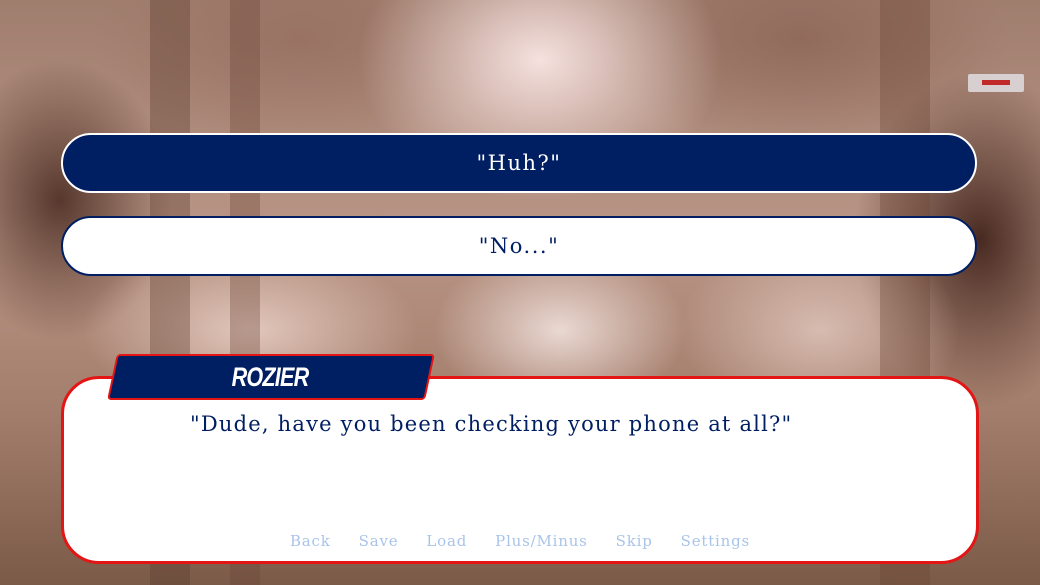  What do you see at coordinates (310, 541) in the screenshot?
I see `quick-menu-back: Back` at bounding box center [310, 541].